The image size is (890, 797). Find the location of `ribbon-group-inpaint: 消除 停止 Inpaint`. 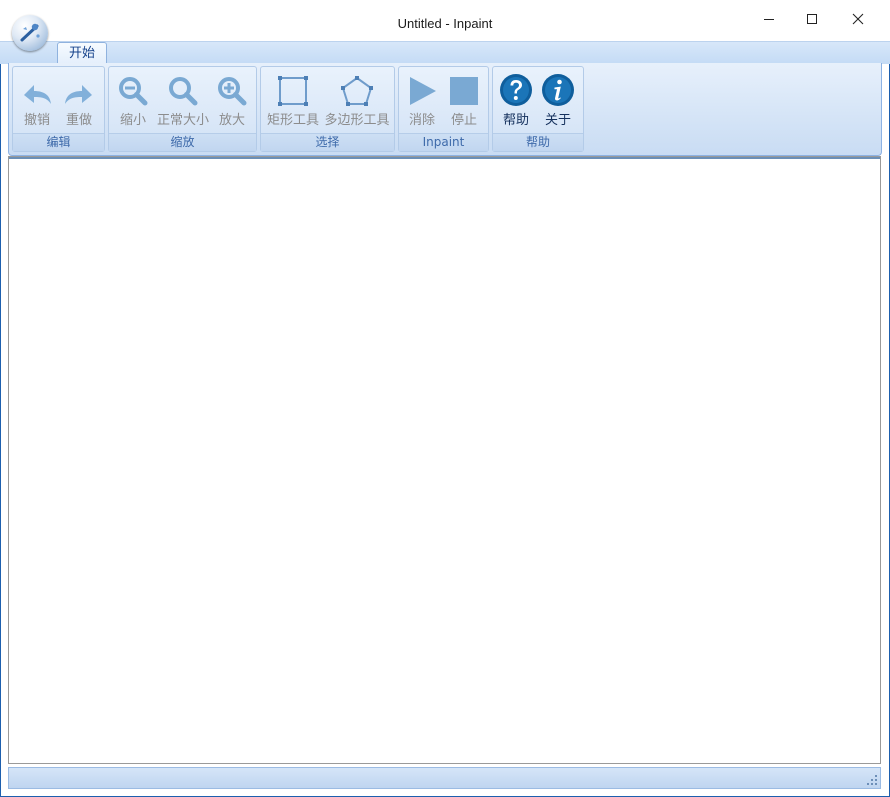

ribbon-group-inpaint: 消除 停止 Inpaint is located at coordinates (443, 109).